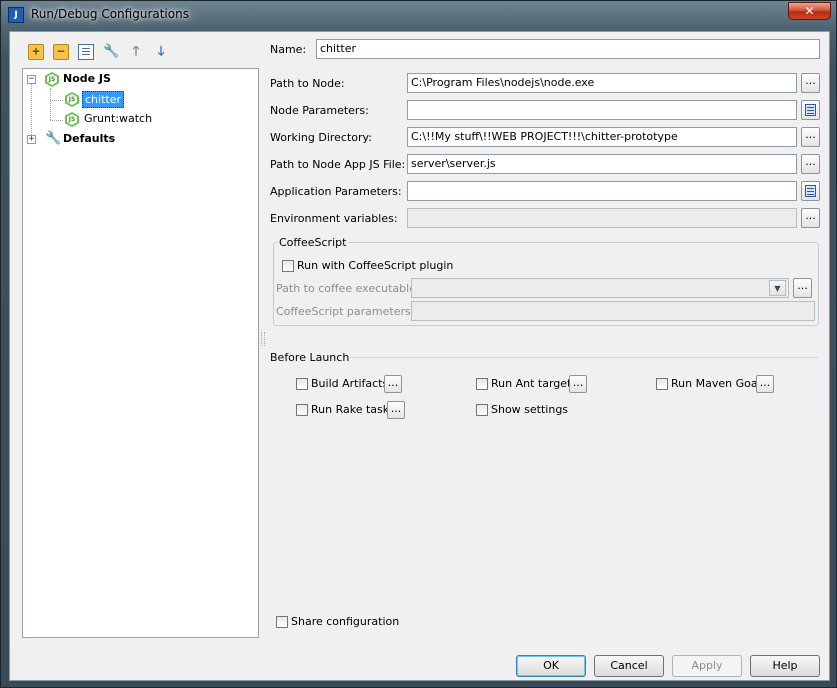 Image resolution: width=837 pixels, height=688 pixels. I want to click on run-ant-target-checkbox, so click(482, 384).